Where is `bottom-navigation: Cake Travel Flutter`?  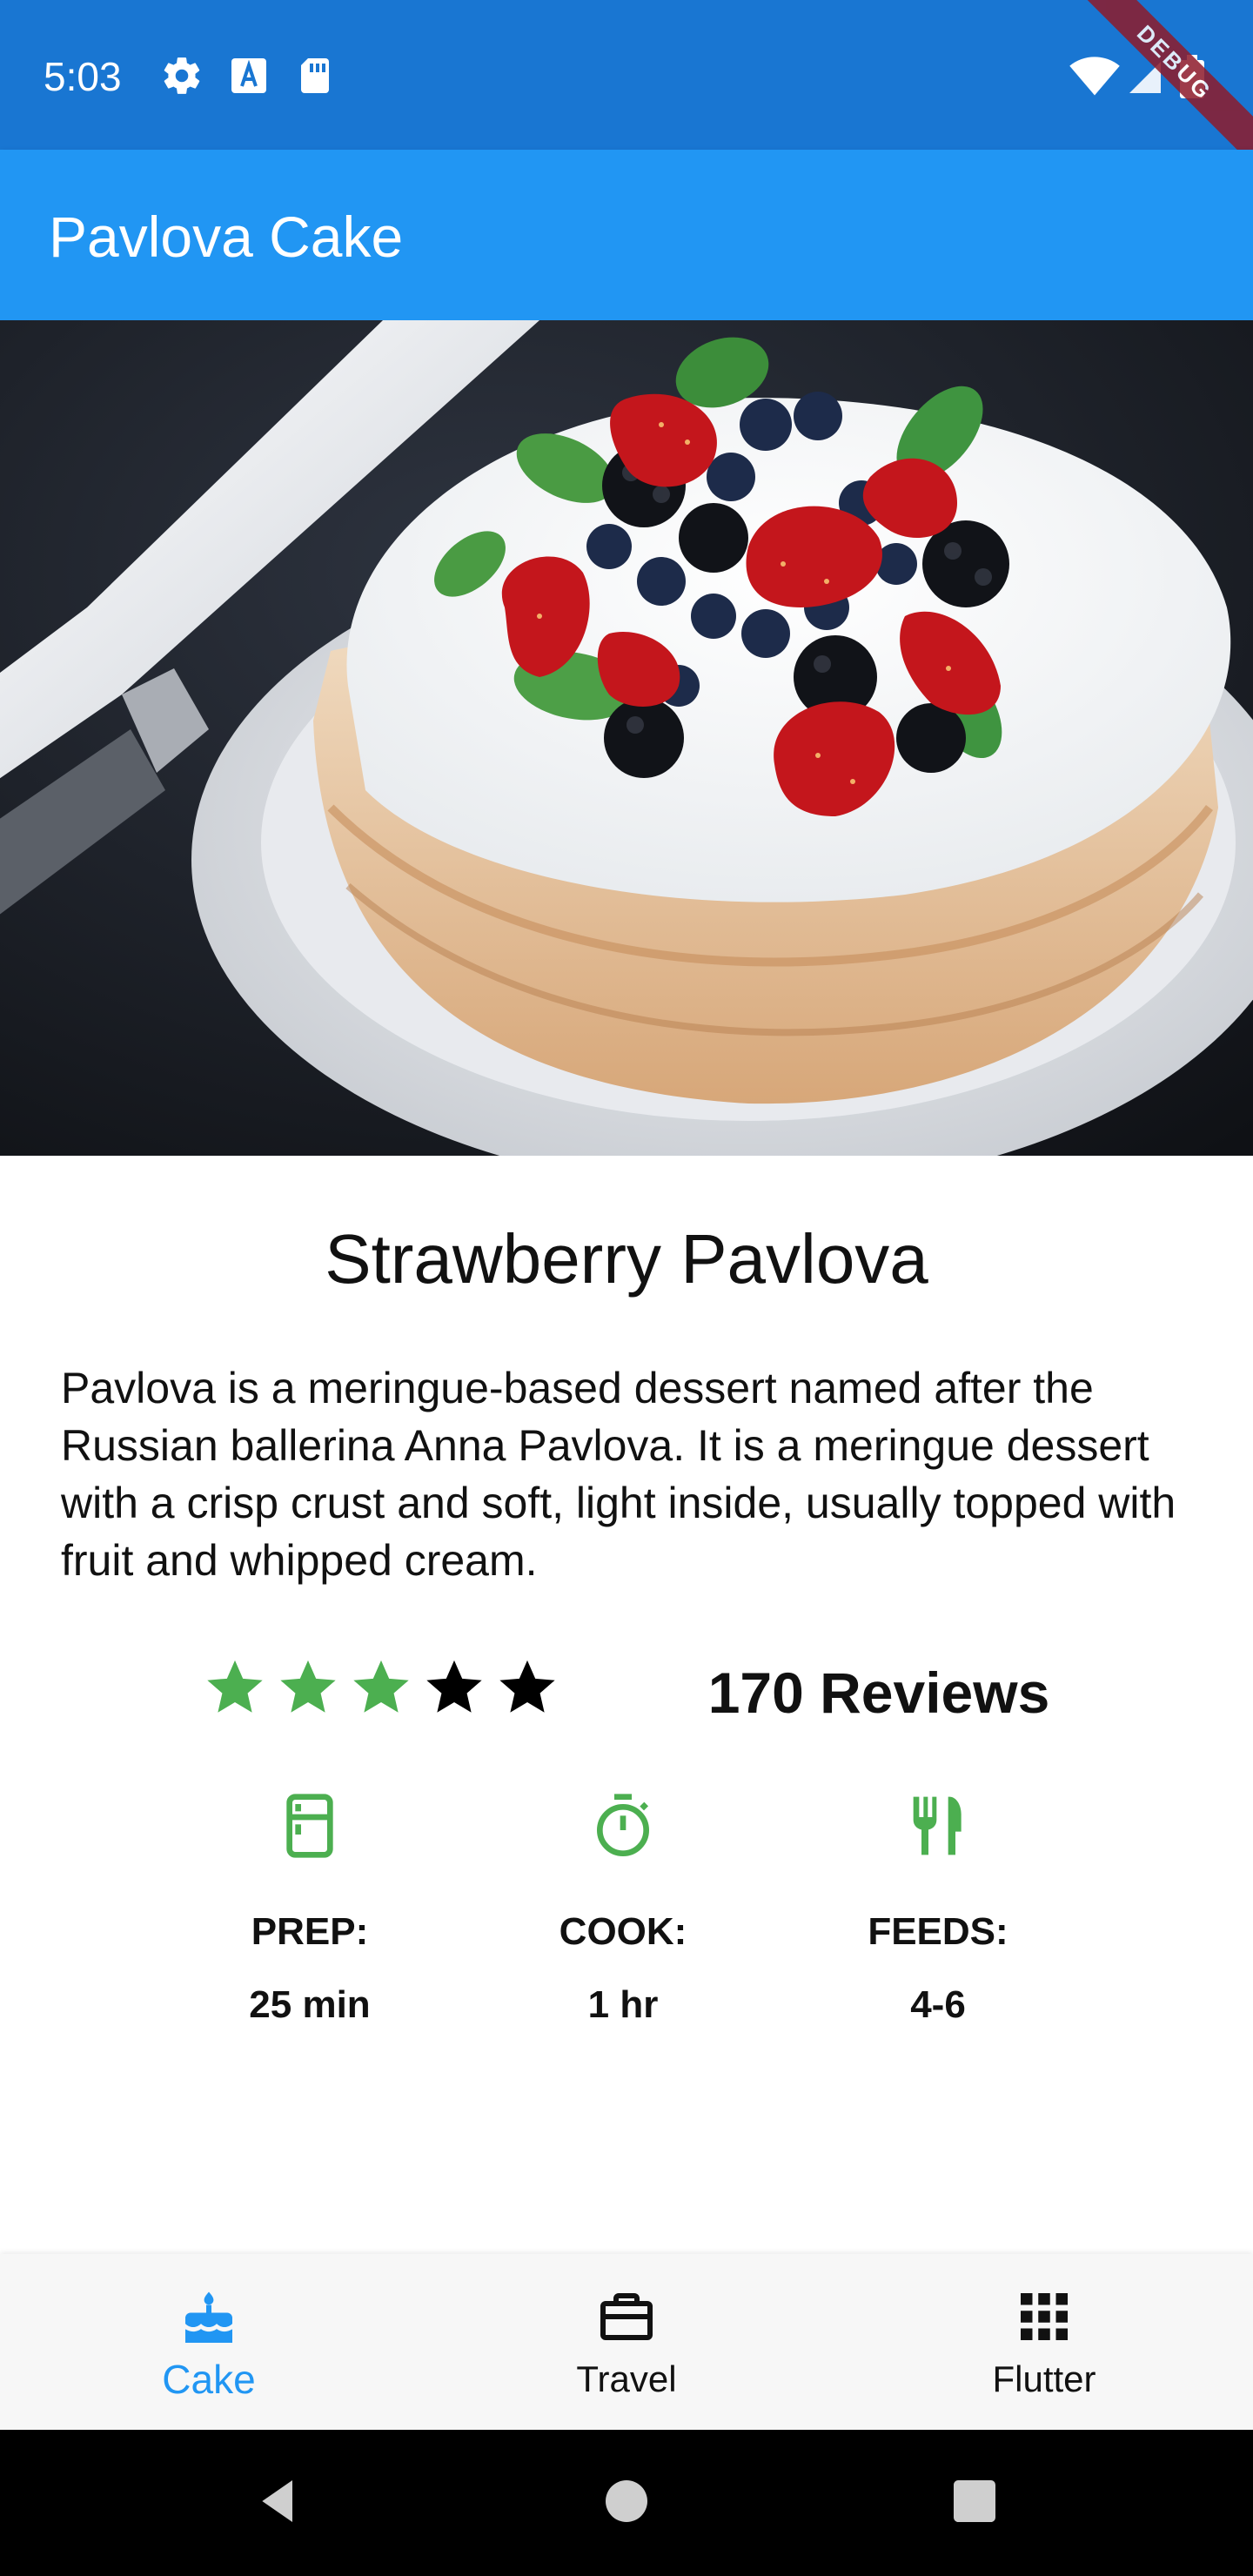
bottom-navigation: Cake Travel Flutter is located at coordinates (626, 2342).